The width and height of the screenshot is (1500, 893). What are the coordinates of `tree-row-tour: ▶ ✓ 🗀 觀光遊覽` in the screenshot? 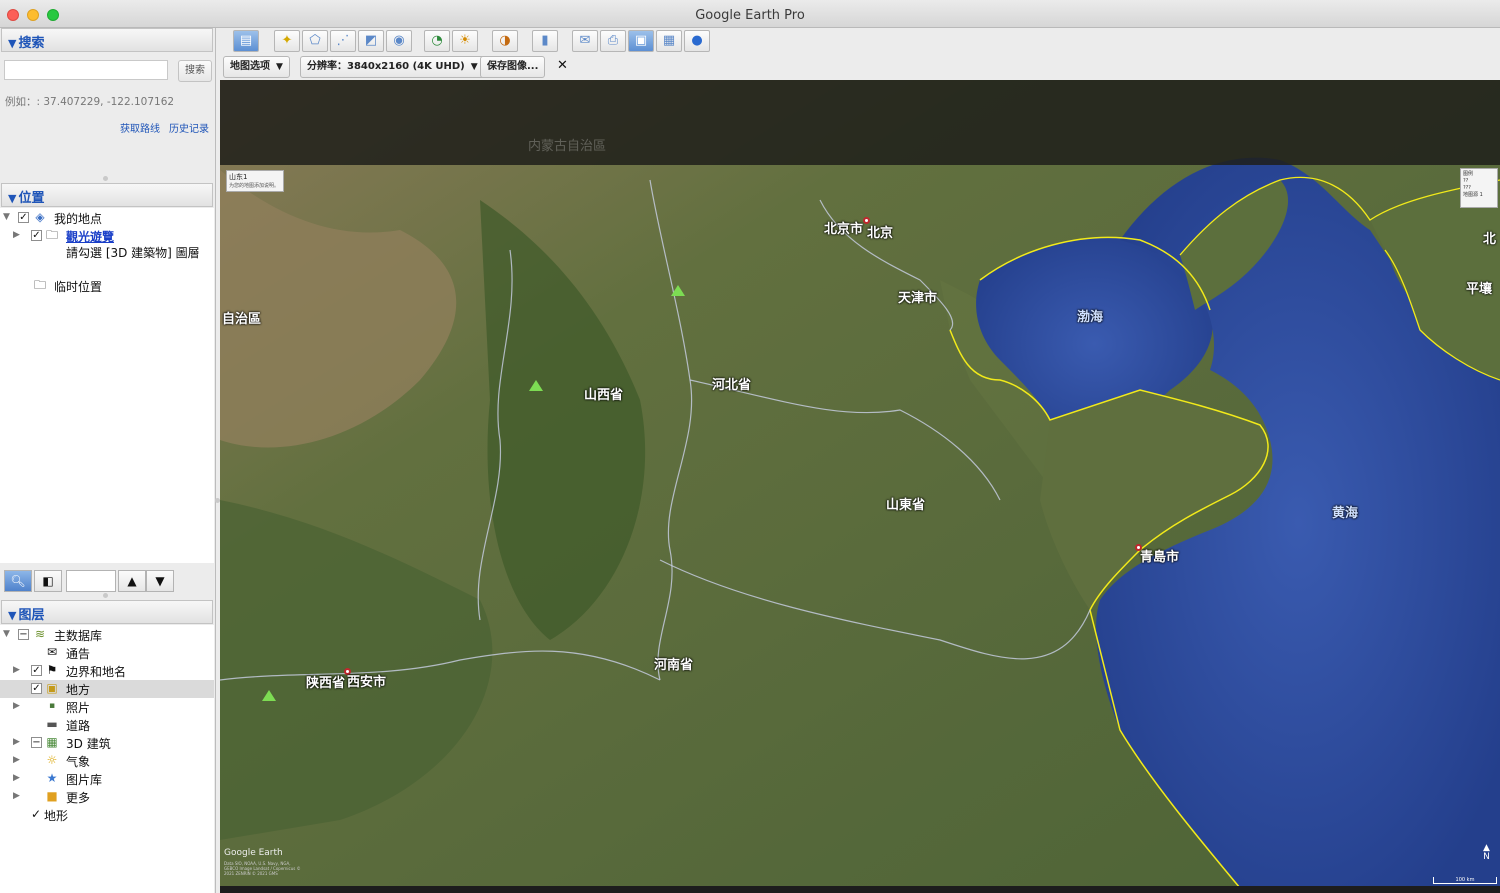 It's located at (107, 236).